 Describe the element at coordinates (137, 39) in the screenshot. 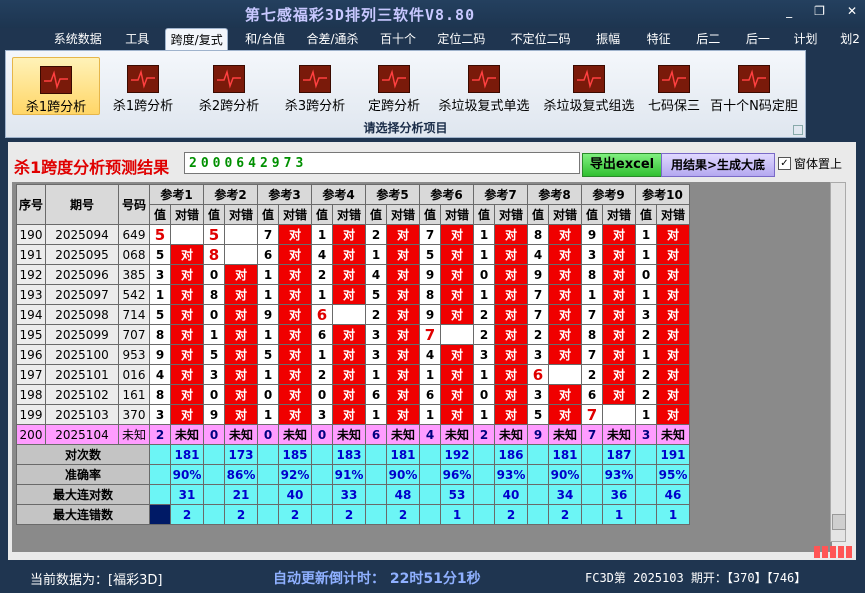

I see `menu-2: 工具` at that location.